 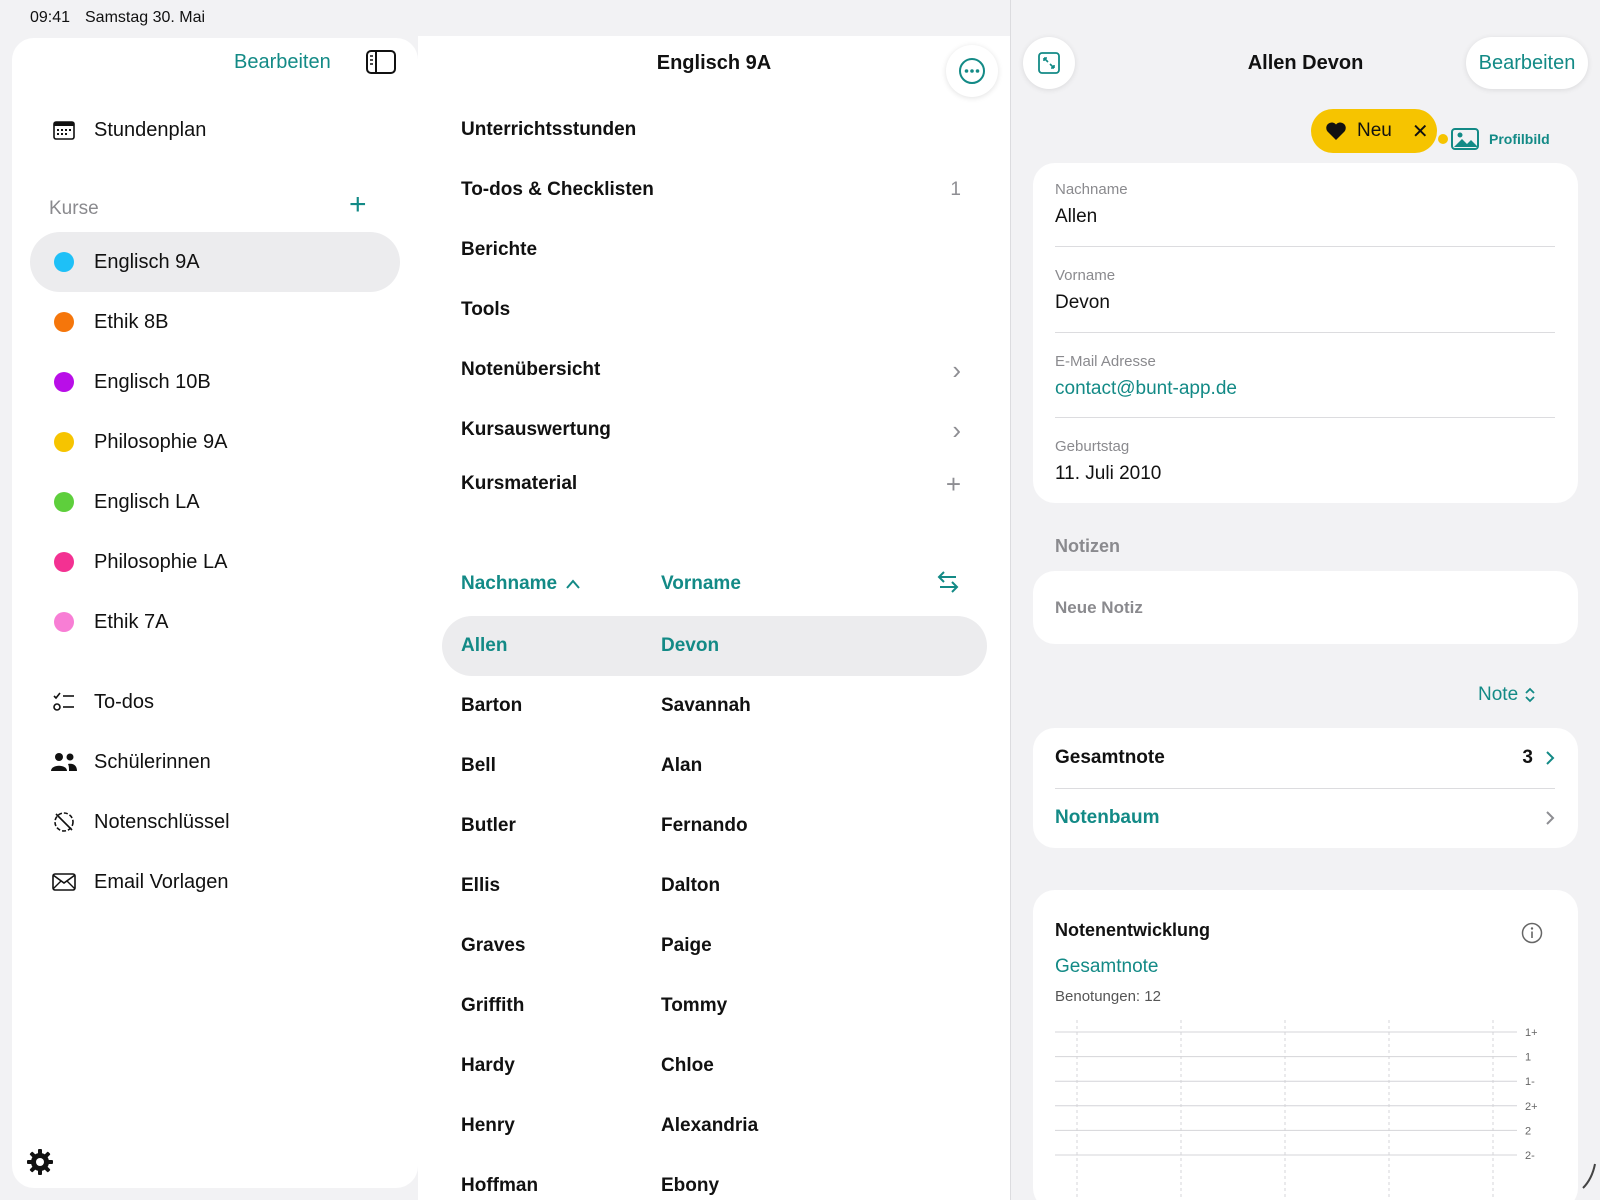 I want to click on sidebar-item-label: Notenschlüssel, so click(x=162, y=821).